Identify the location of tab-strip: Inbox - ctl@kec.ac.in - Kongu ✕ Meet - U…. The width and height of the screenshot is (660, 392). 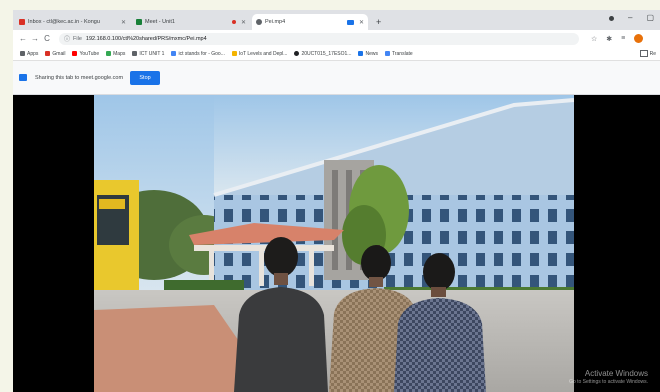
(336, 20).